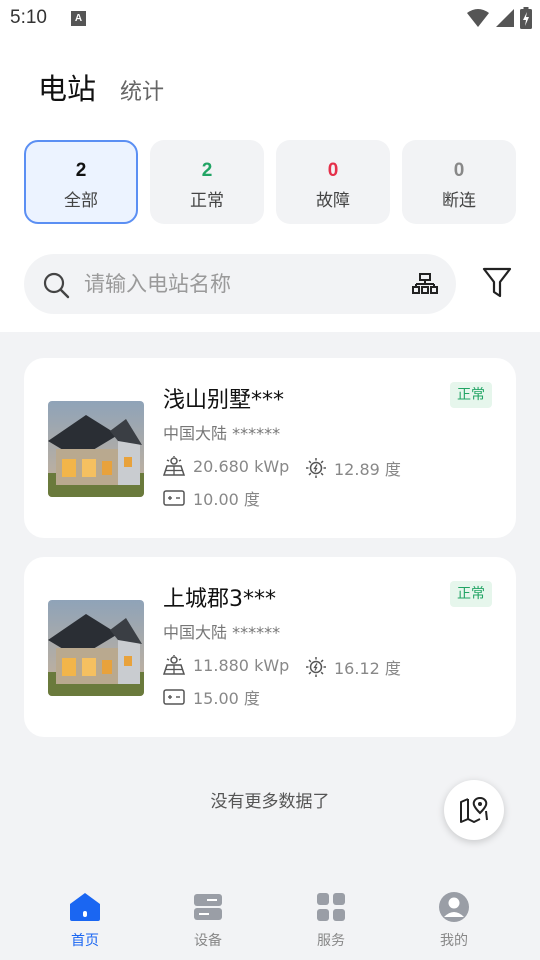  I want to click on filter-icon, so click(497, 283).